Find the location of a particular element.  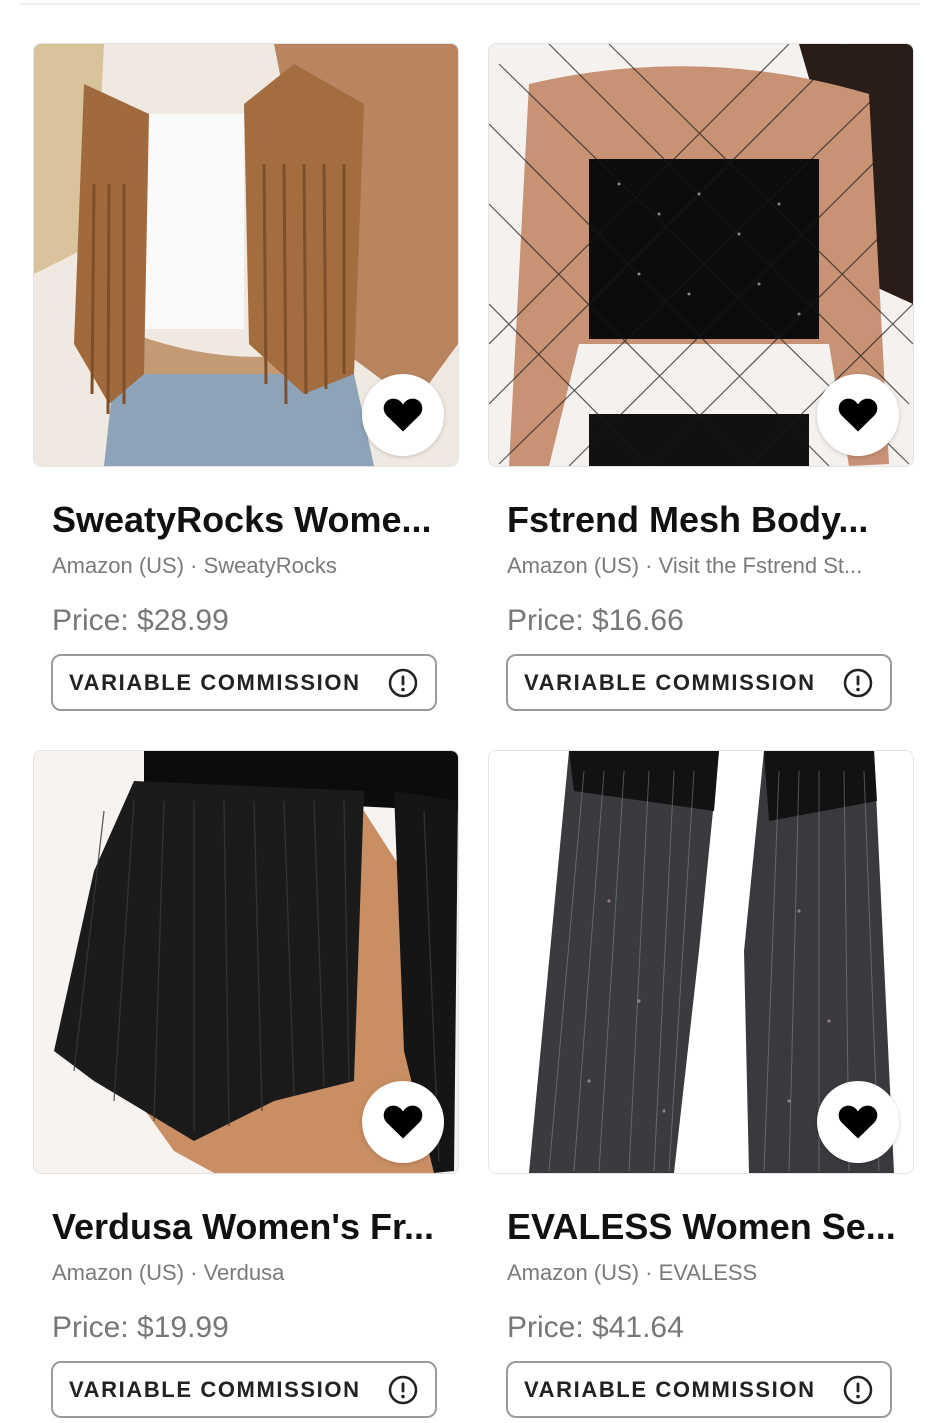

product-source: Amazon (US) · EVALESS is located at coordinates (632, 1272).